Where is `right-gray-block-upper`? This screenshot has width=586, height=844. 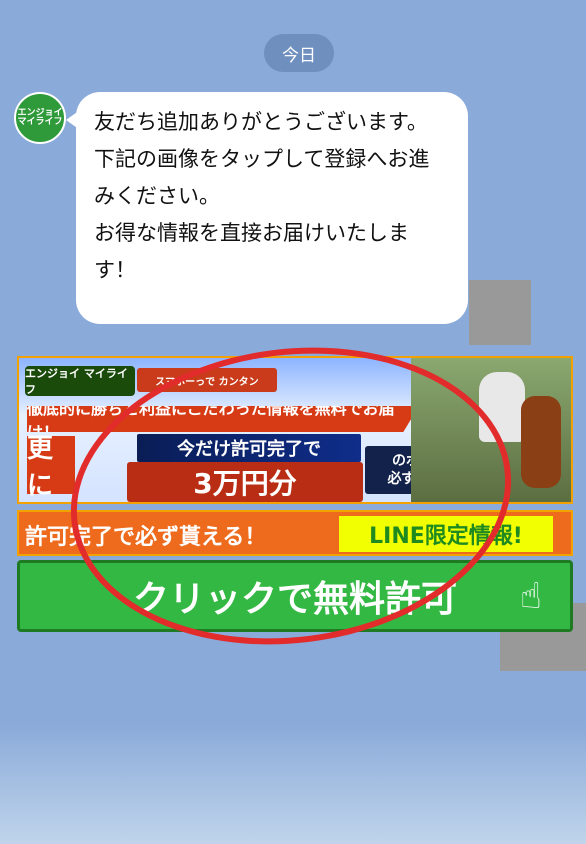
right-gray-block-upper is located at coordinates (500, 312).